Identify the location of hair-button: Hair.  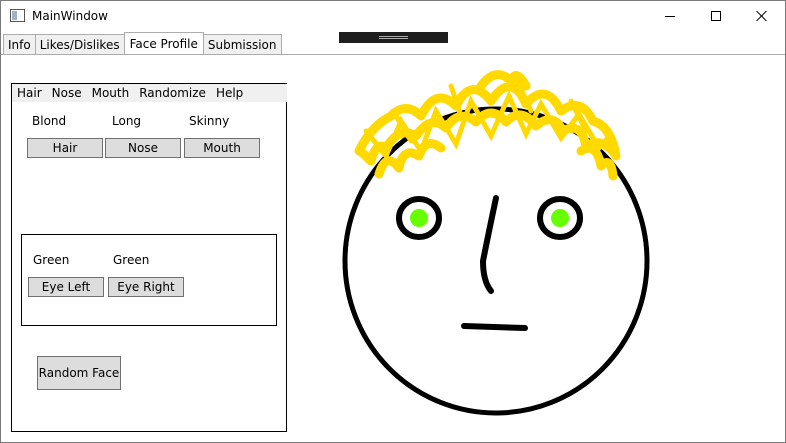
(65, 148).